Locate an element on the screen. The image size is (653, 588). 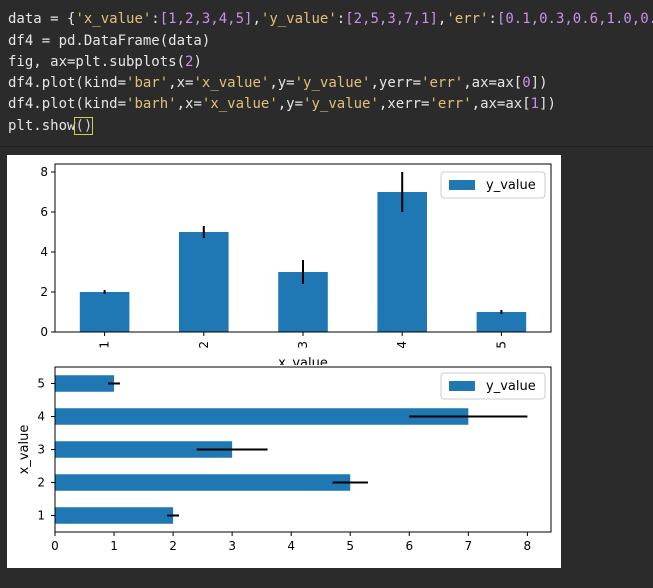
y-tick-label: 8 is located at coordinates (44, 172).